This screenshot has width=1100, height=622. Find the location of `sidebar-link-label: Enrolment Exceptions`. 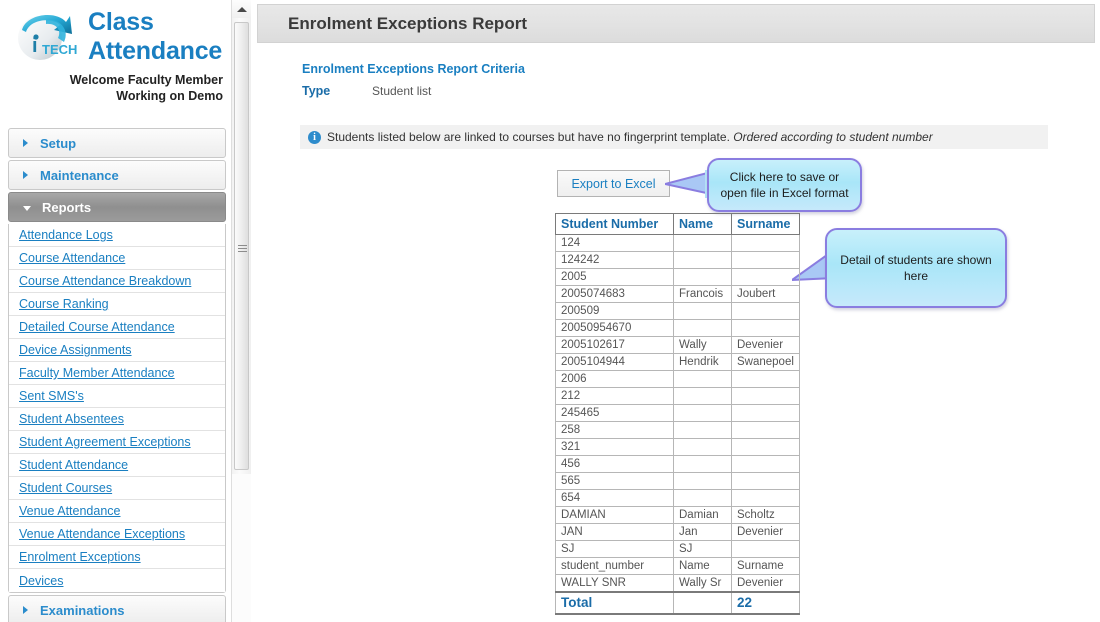

sidebar-link-label: Enrolment Exceptions is located at coordinates (80, 557).